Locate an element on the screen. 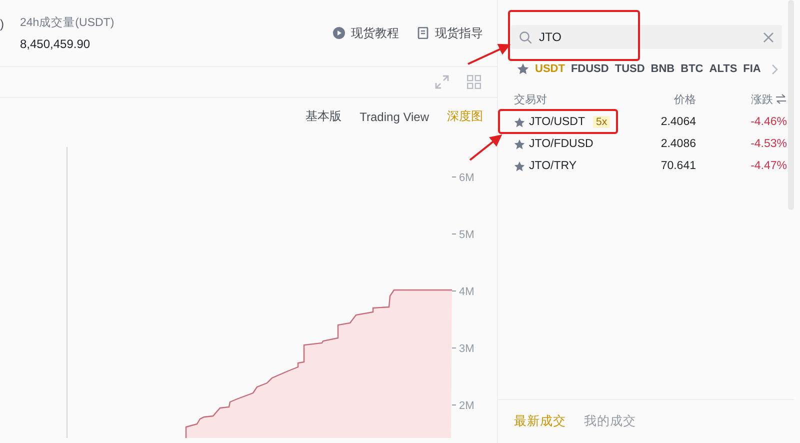  pair-name: JTO/TRY is located at coordinates (552, 166).